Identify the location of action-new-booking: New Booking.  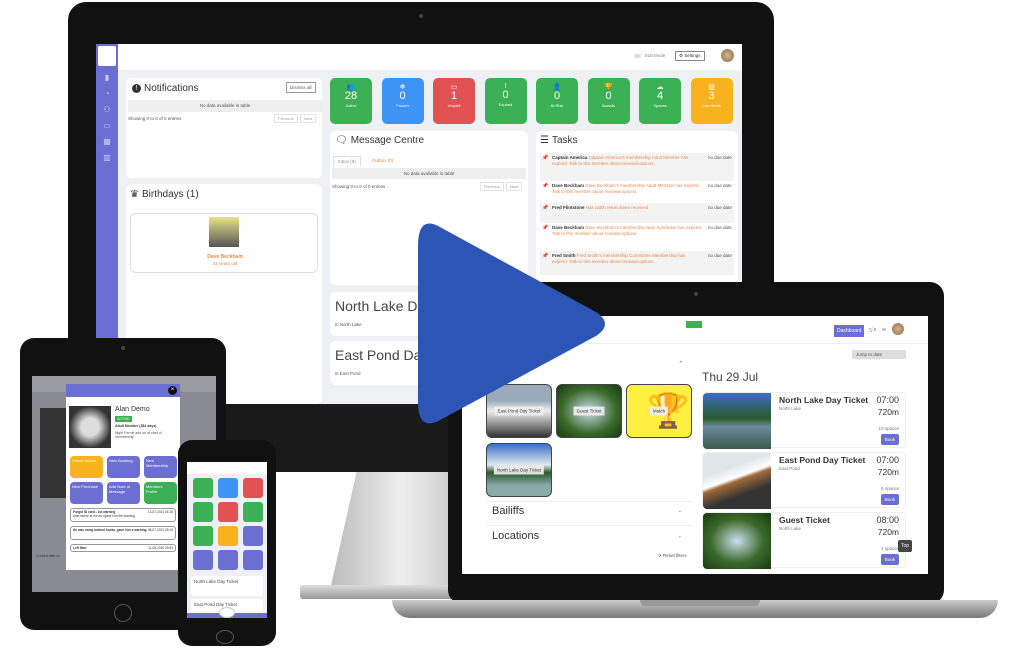
(123, 467).